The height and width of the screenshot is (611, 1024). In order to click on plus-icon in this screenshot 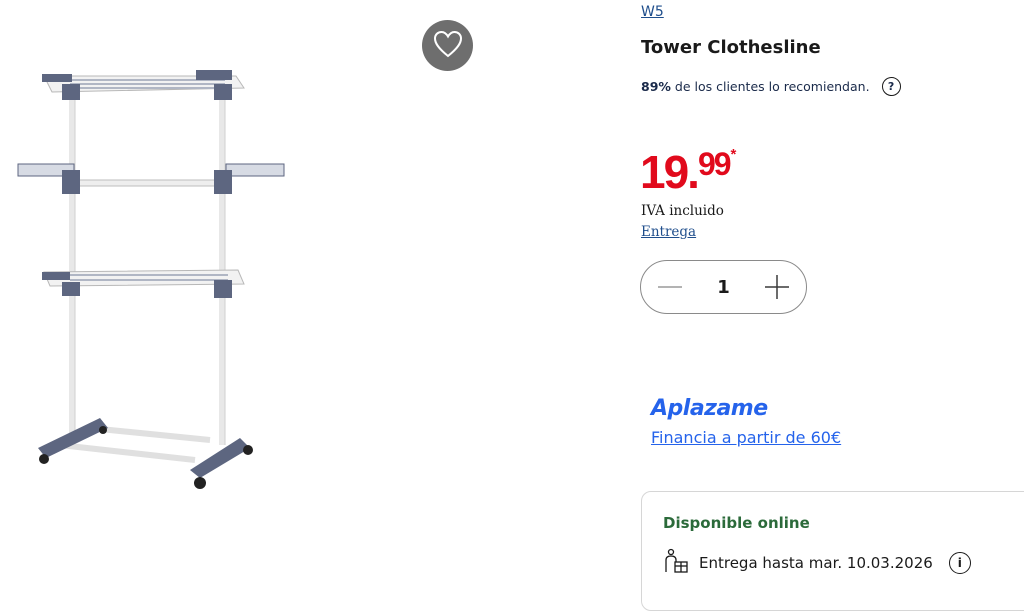, I will do `click(777, 287)`.